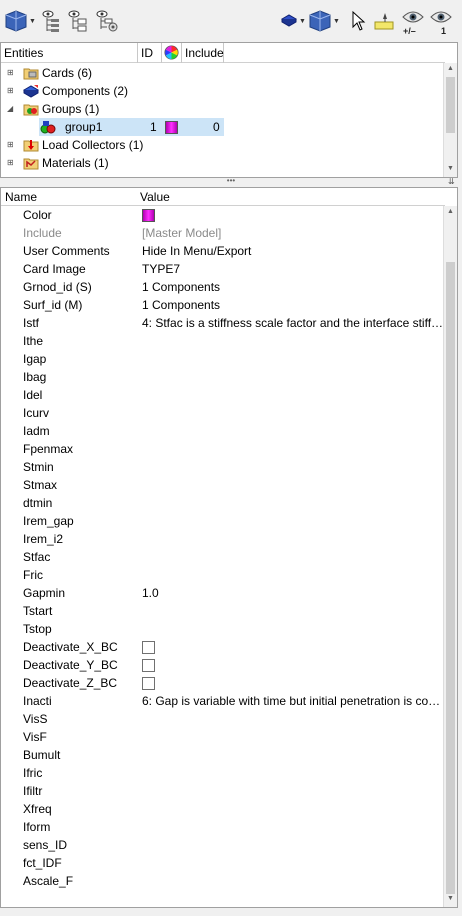 The image size is (462, 916). Describe the element at coordinates (223, 881) in the screenshot. I see `property-row: Ascale_F` at that location.